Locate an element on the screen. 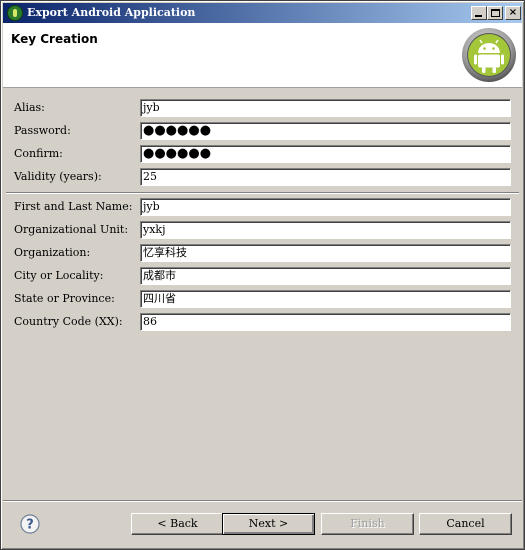  org-unit-input: yxkj is located at coordinates (325, 230).